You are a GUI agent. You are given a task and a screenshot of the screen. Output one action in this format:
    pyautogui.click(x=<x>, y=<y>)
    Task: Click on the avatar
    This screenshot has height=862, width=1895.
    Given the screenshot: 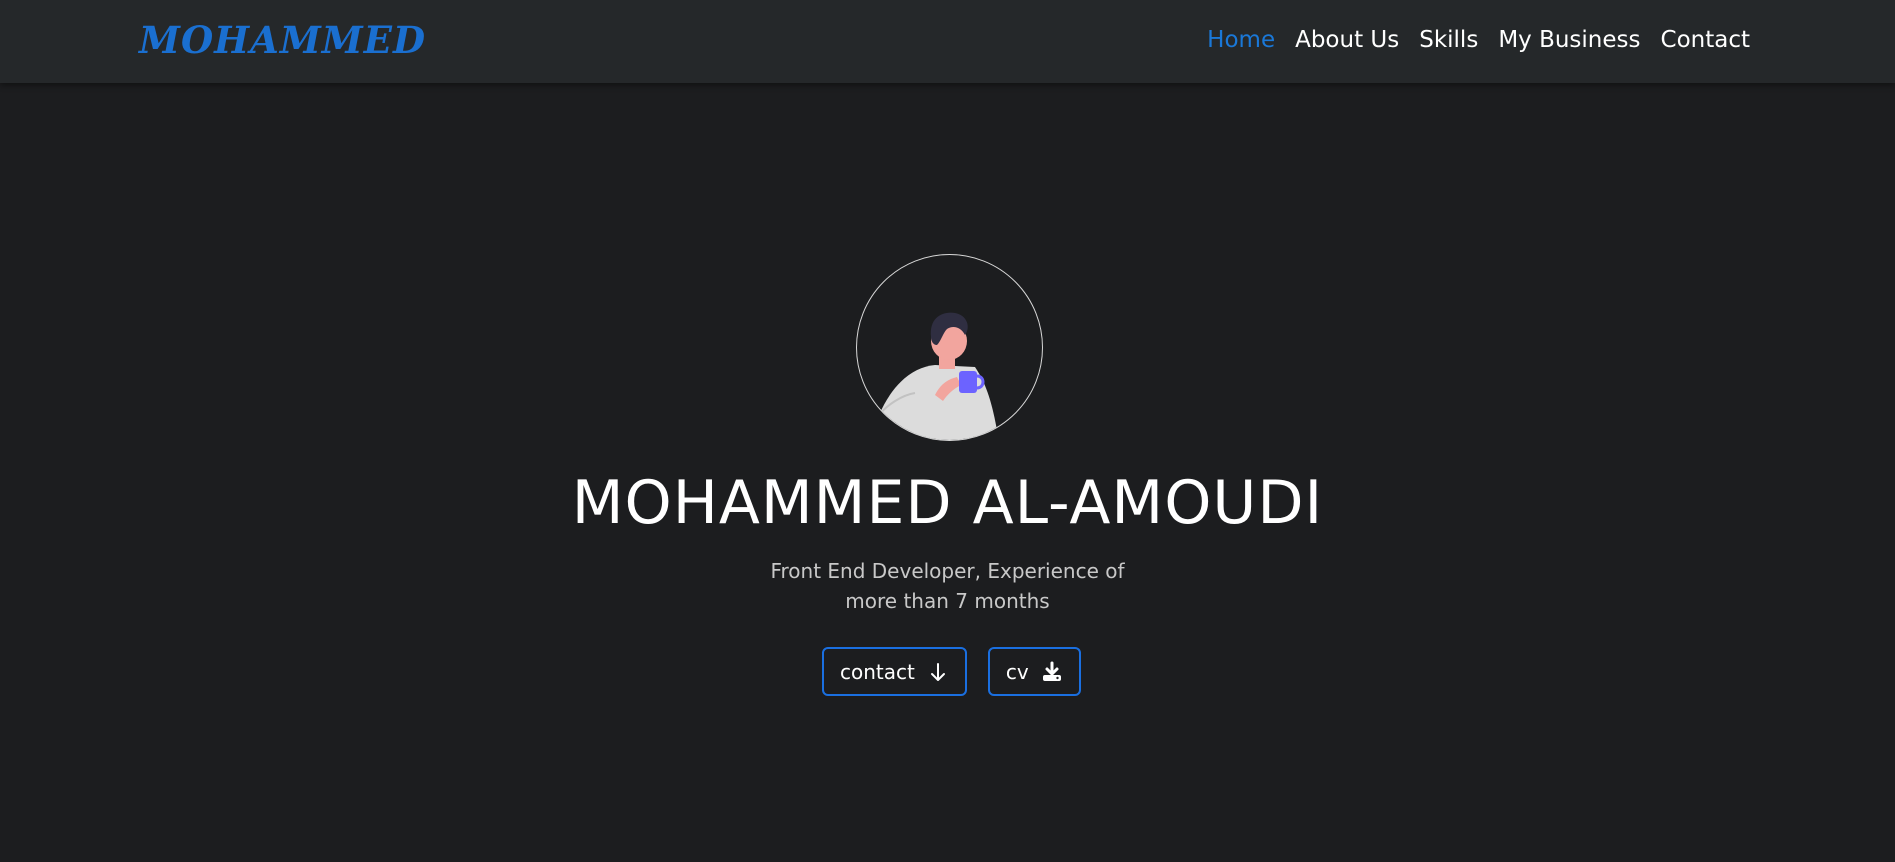 What is the action you would take?
    pyautogui.click(x=949, y=347)
    